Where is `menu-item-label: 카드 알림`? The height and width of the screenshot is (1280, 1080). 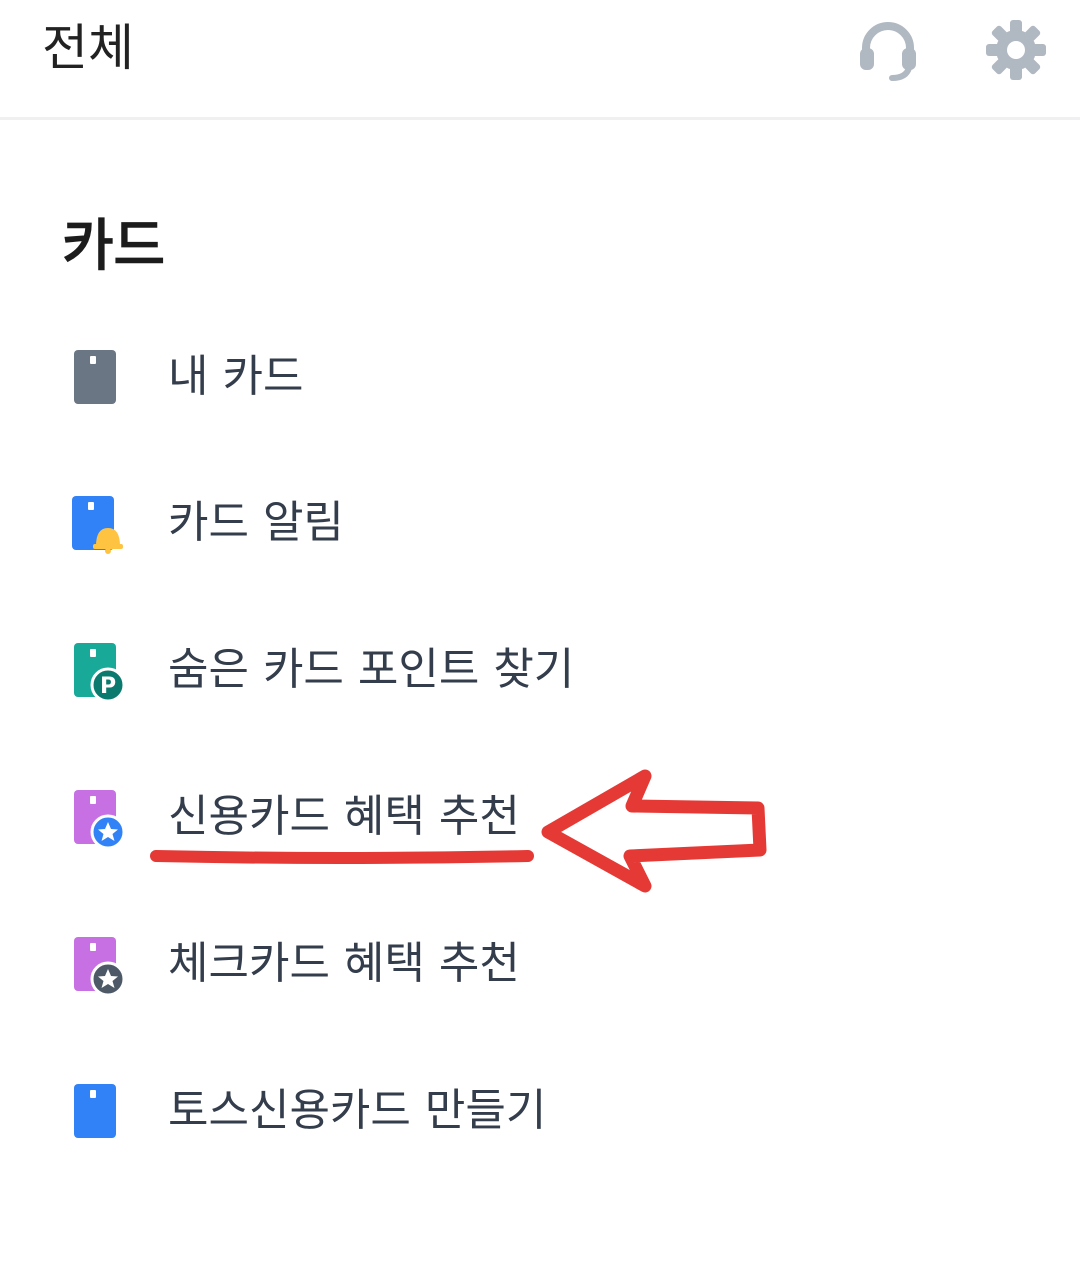 menu-item-label: 카드 알림 is located at coordinates (256, 522).